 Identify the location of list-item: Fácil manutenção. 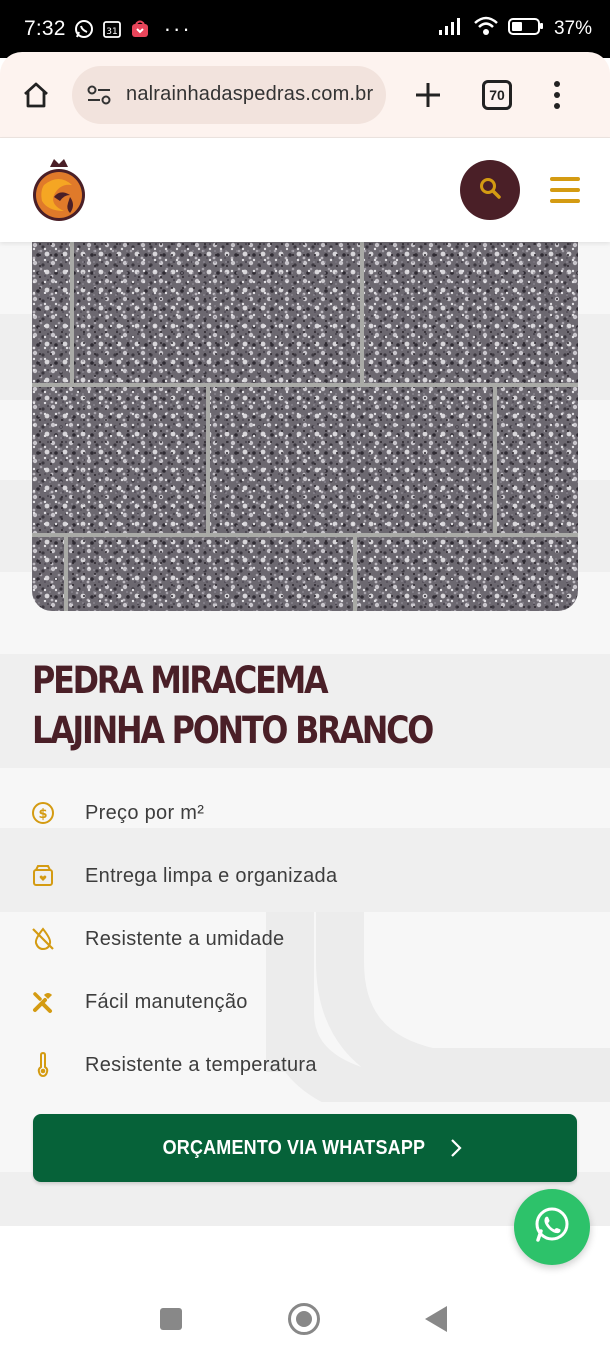
(305, 1002).